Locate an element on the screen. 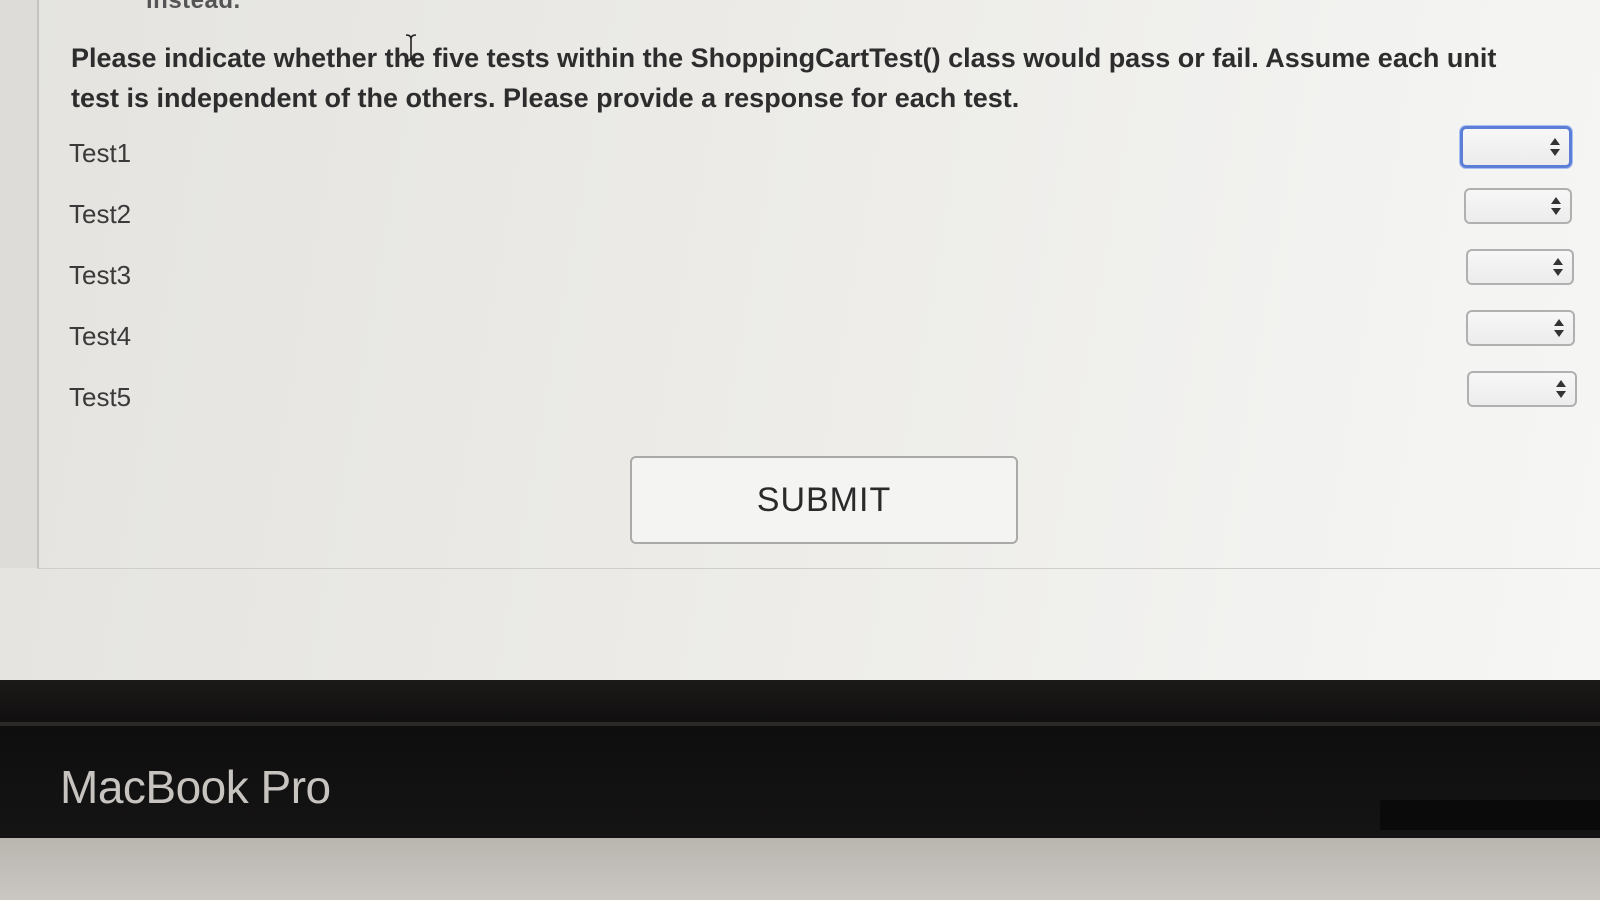  test-label-4: Test4 is located at coordinates (100, 336).